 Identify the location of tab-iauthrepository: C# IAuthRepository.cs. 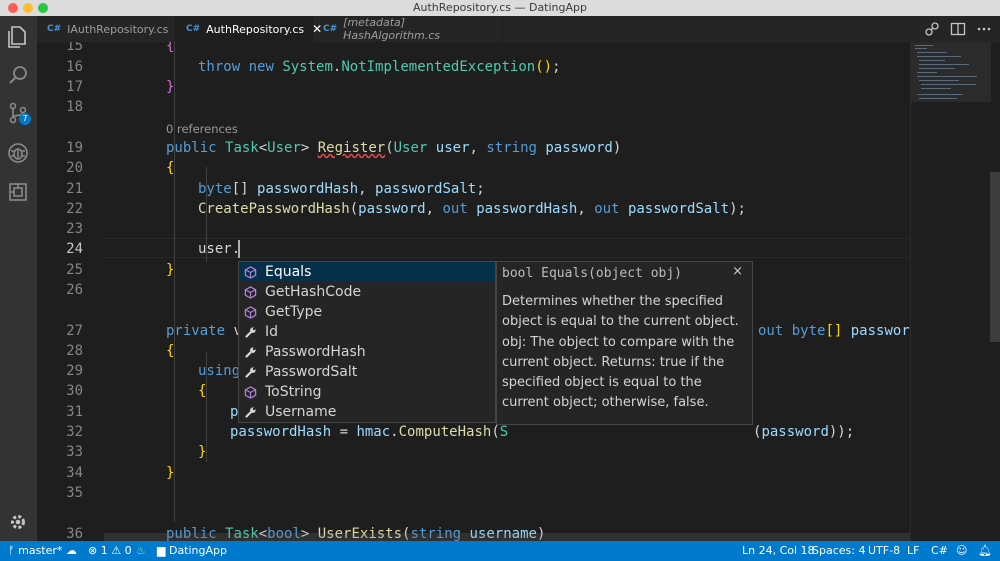
(106, 29).